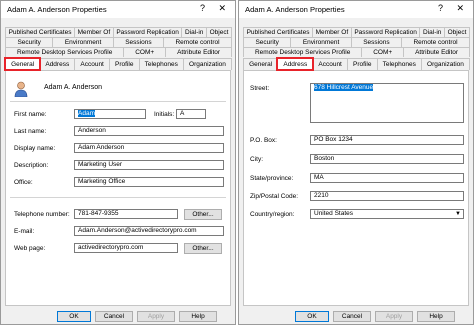 The width and height of the screenshot is (474, 325). What do you see at coordinates (387, 159) in the screenshot?
I see `city-input: Boston` at bounding box center [387, 159].